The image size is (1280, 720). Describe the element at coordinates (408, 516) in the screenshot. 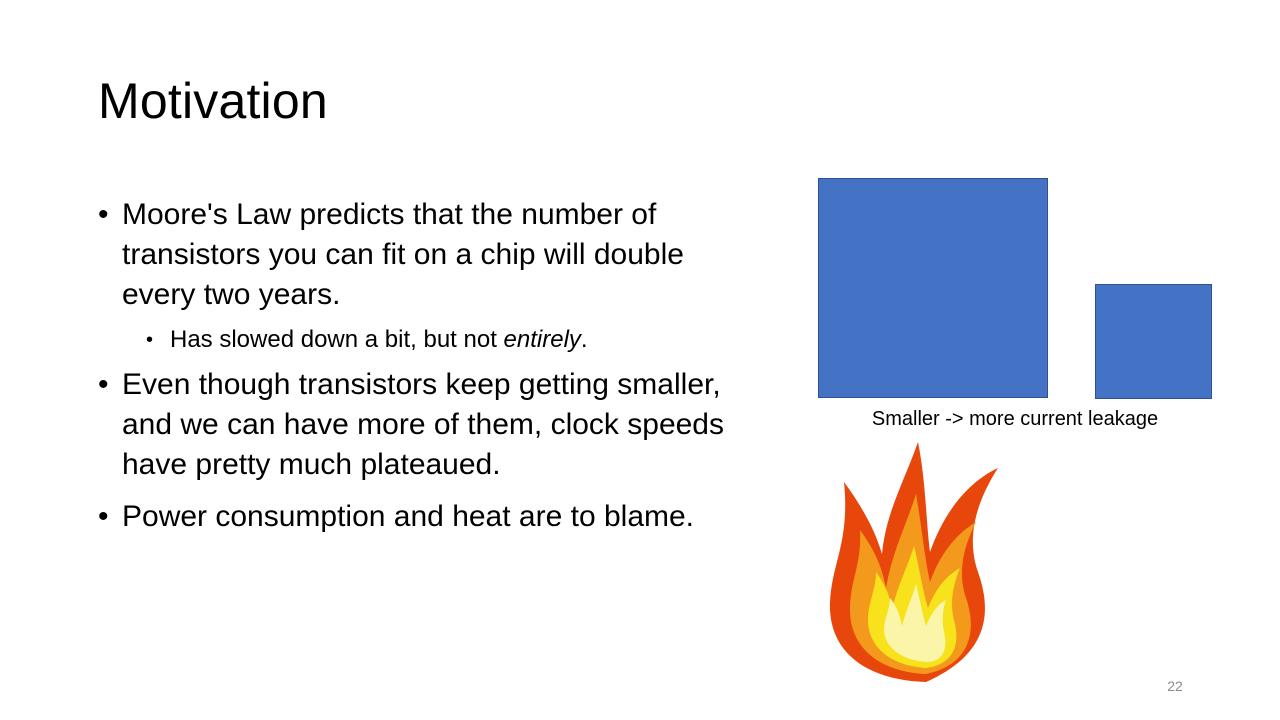

I see `bullet-text: Power consumption and heat are to blame.` at that location.